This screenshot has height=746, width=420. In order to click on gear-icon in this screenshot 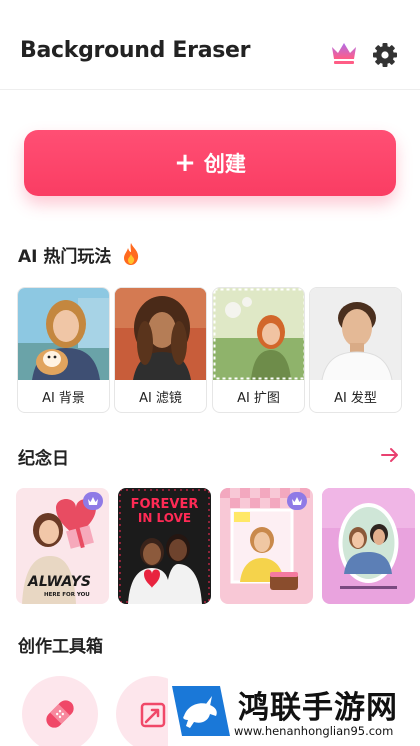, I will do `click(385, 55)`.